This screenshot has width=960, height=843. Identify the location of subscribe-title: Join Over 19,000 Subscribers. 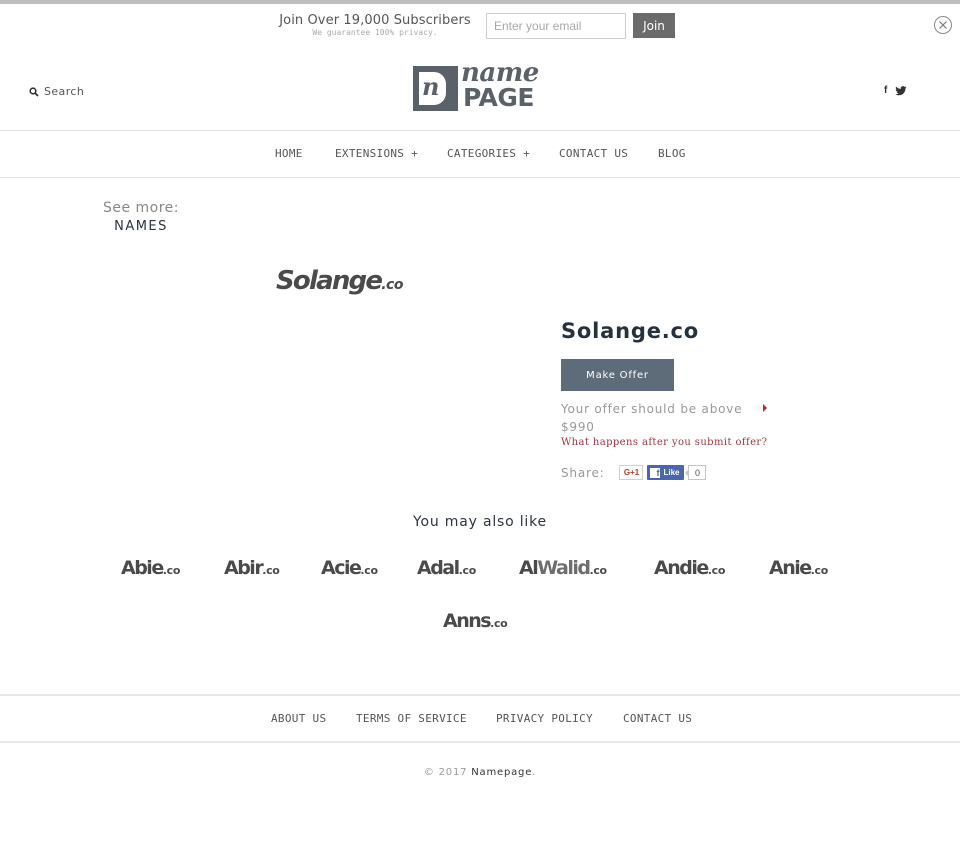
(375, 20).